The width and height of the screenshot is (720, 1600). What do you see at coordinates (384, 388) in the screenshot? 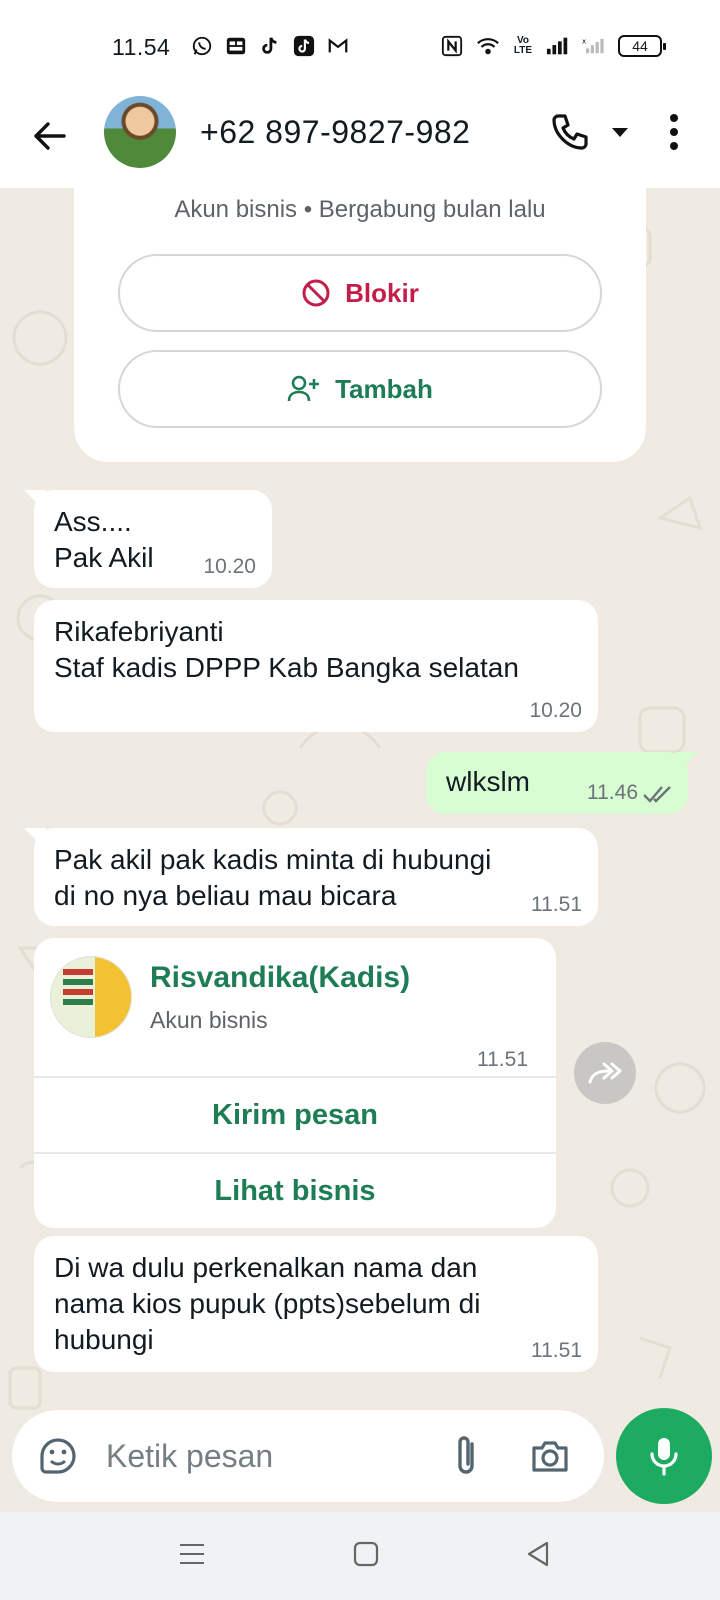
I see `add-label: Tambah` at bounding box center [384, 388].